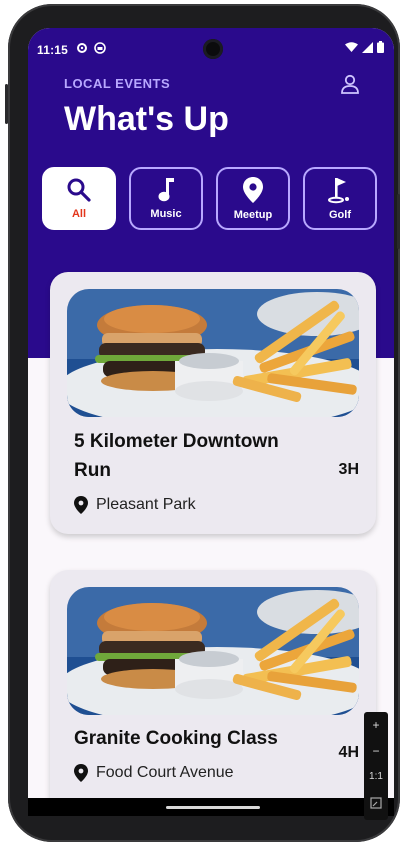 The image size is (407, 851). Describe the element at coordinates (117, 83) in the screenshot. I see `section-eyebrow: LOCAL EVENTS` at that location.